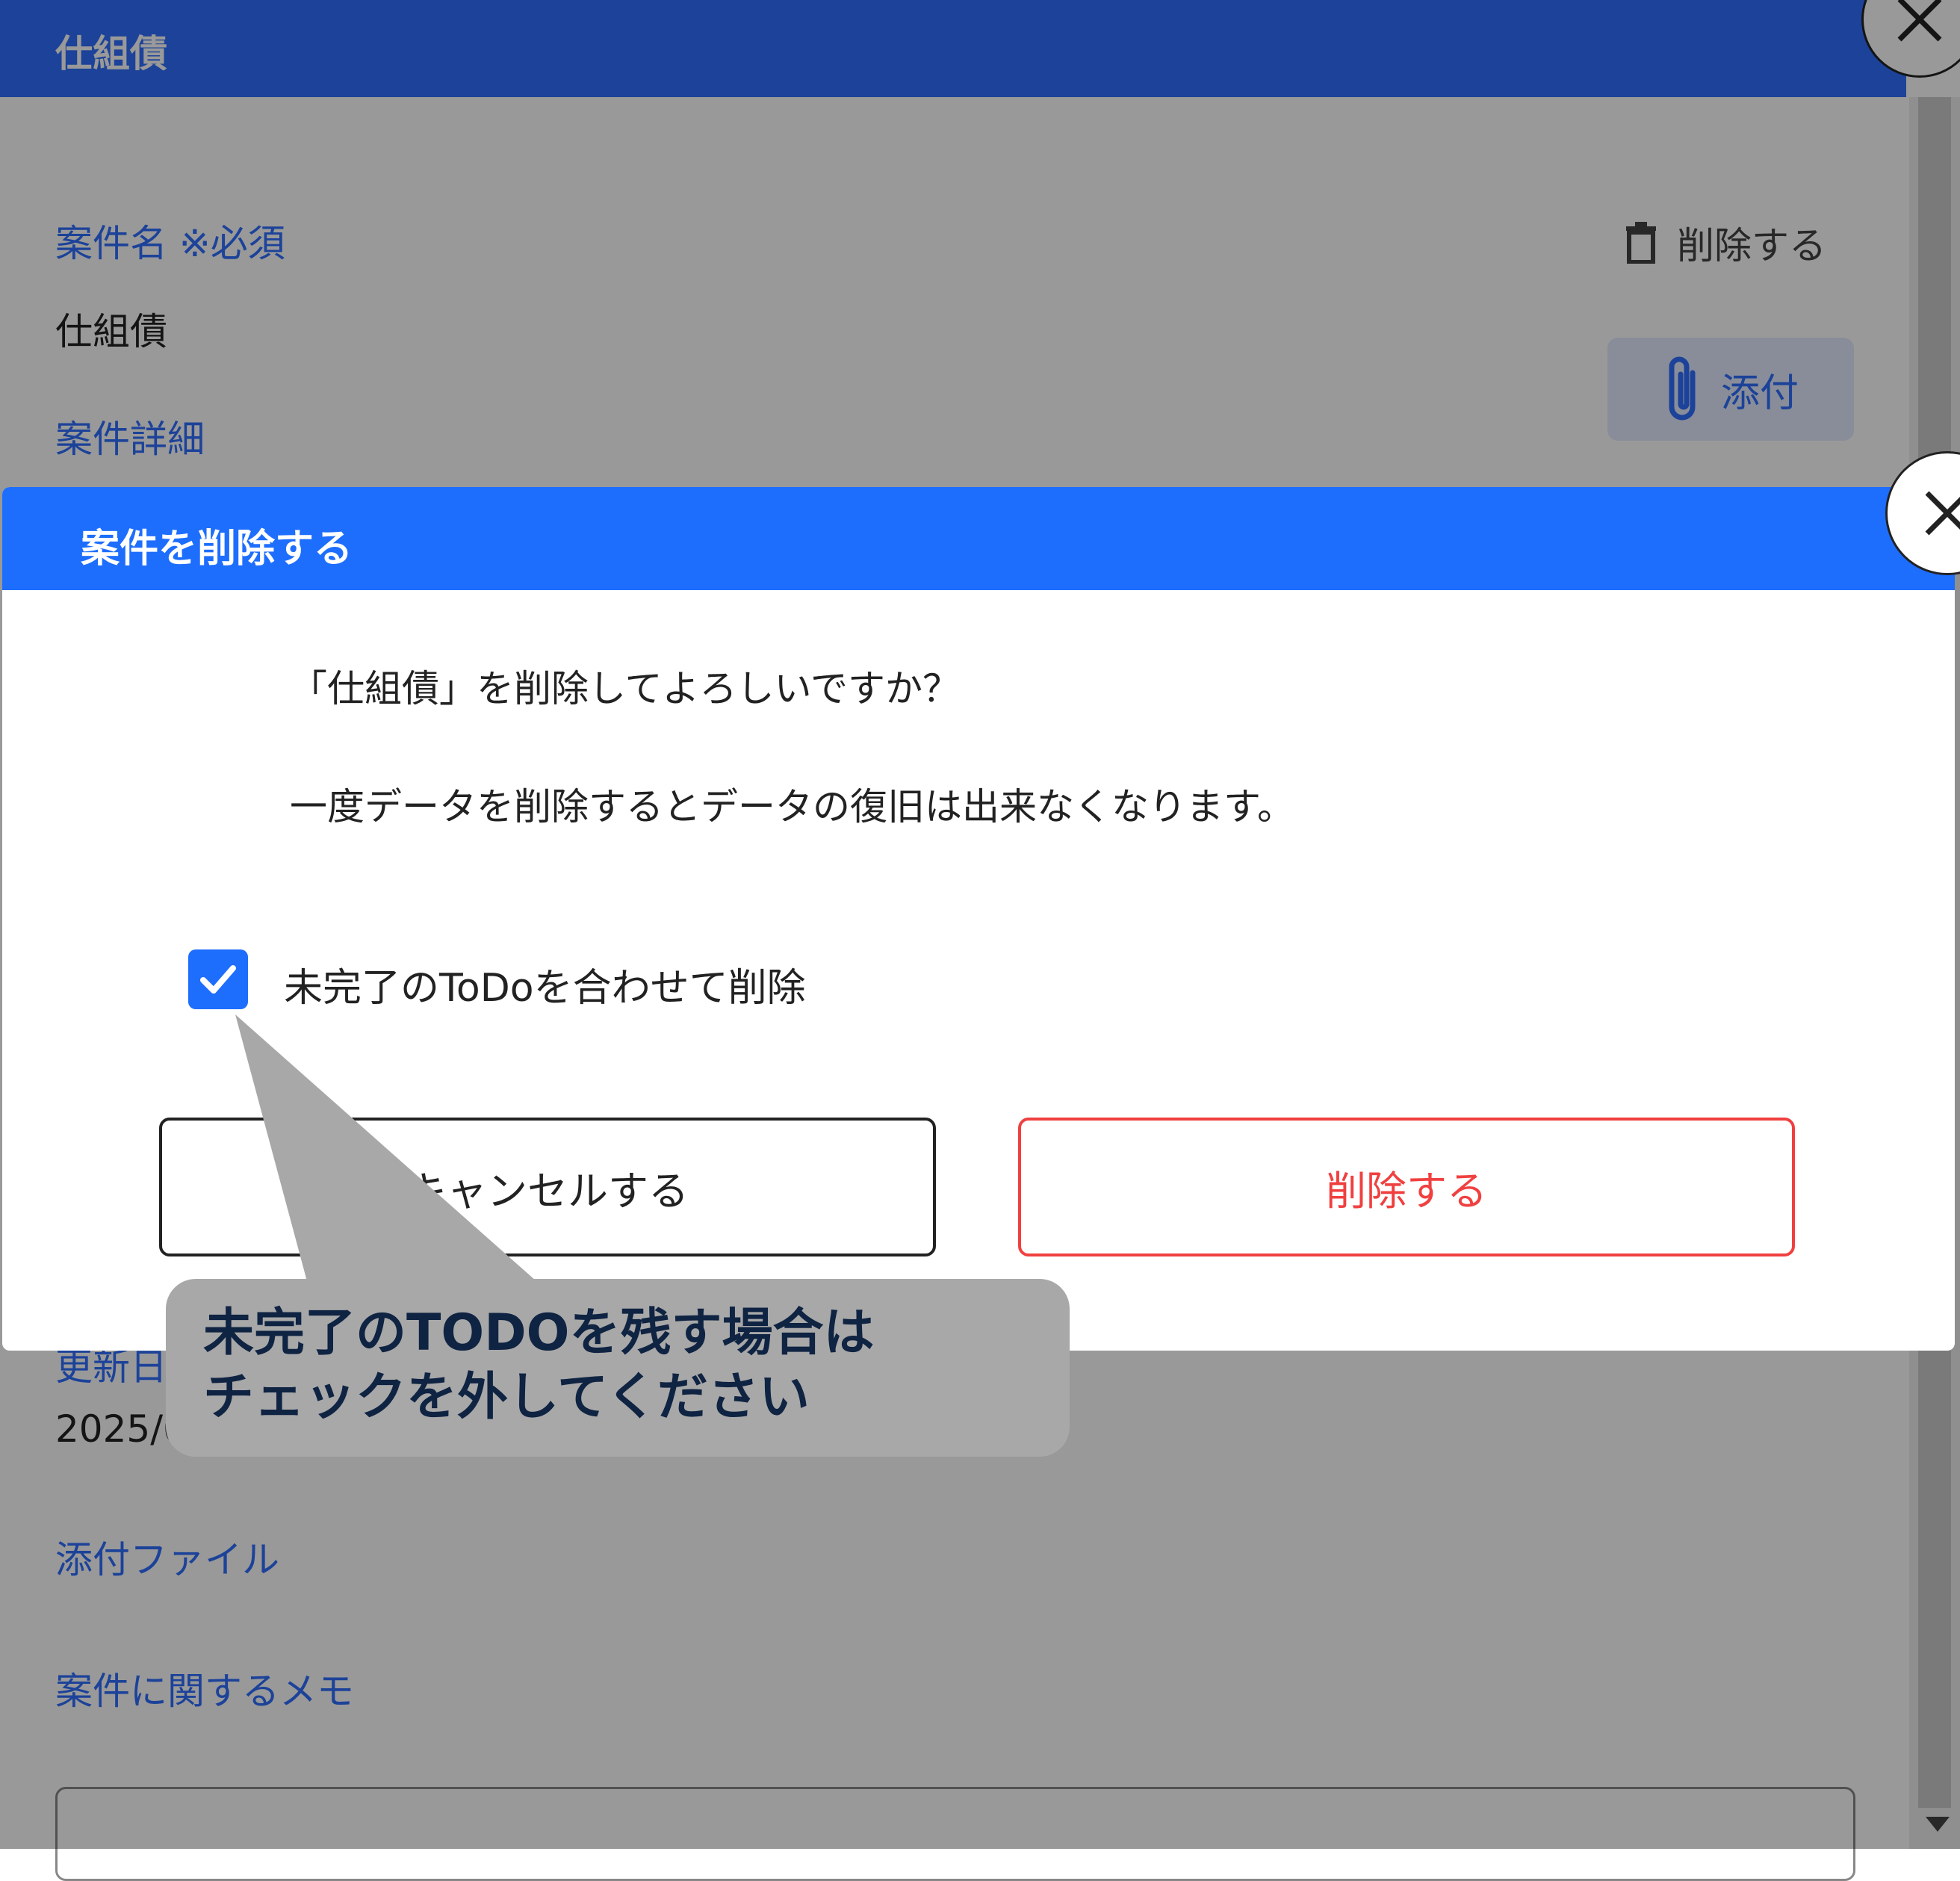 Image resolution: width=1960 pixels, height=1881 pixels. What do you see at coordinates (539, 1333) in the screenshot?
I see `callout-line-1: 未完了のTODOを残す場合は` at bounding box center [539, 1333].